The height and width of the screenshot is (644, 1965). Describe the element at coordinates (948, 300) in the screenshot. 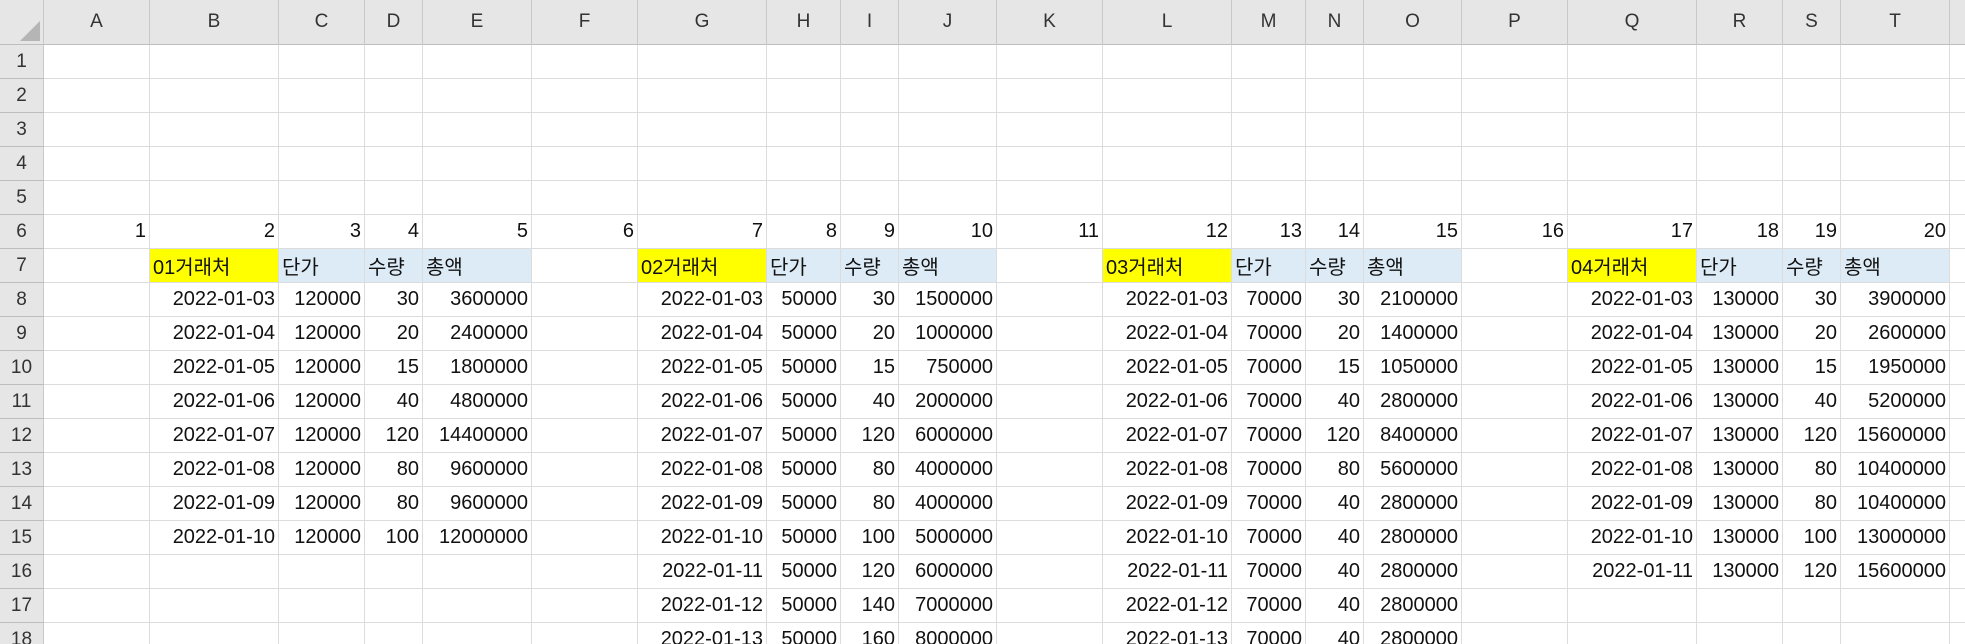

I see `total-cell: 1500000` at that location.